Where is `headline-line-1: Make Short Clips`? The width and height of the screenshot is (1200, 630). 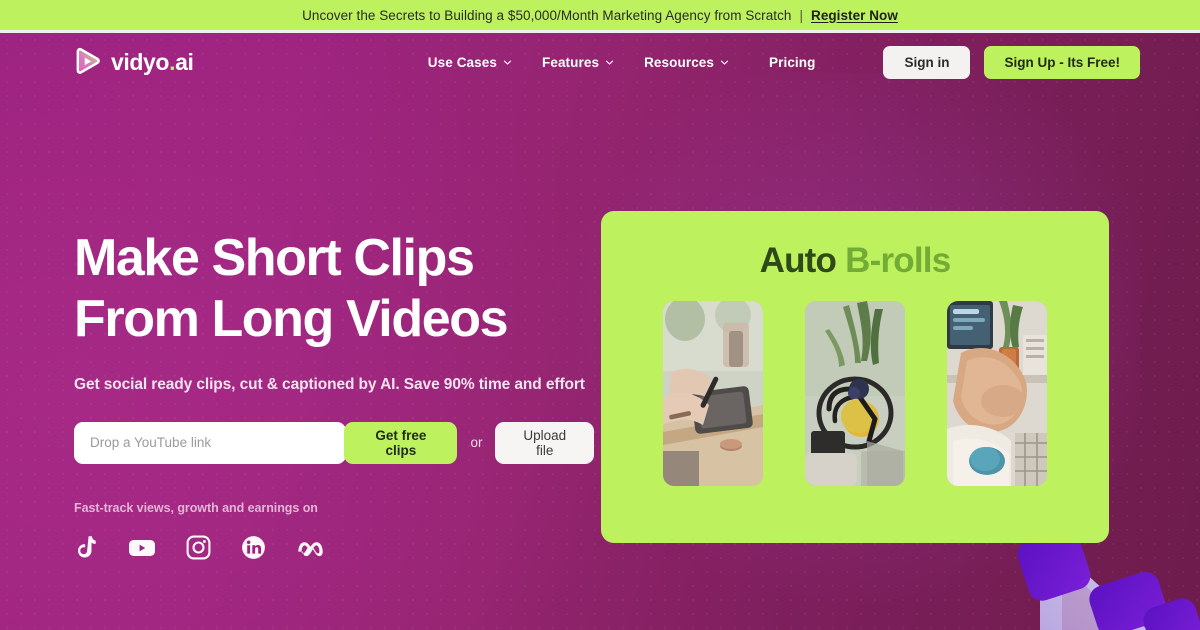
headline-line-1: Make Short Clips is located at coordinates (274, 258).